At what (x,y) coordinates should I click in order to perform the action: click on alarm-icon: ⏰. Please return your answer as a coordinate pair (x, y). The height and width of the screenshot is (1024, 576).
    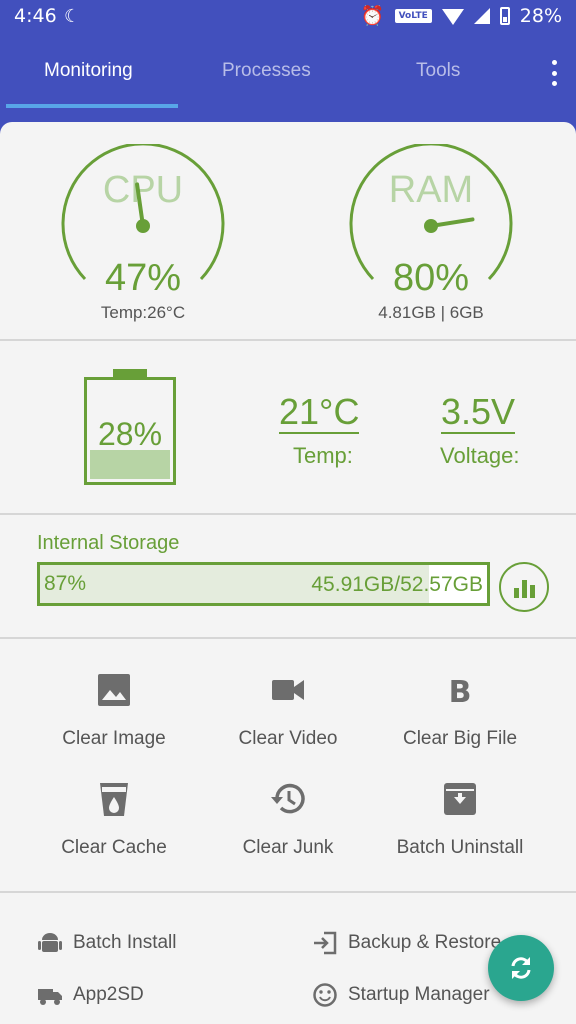
    Looking at the image, I should click on (372, 16).